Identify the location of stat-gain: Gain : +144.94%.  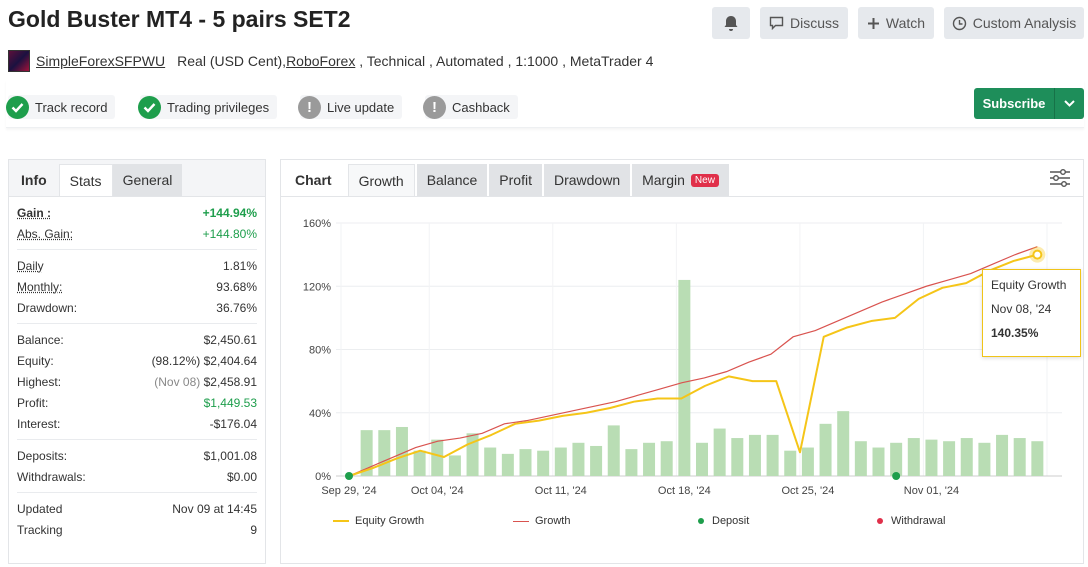
(137, 212).